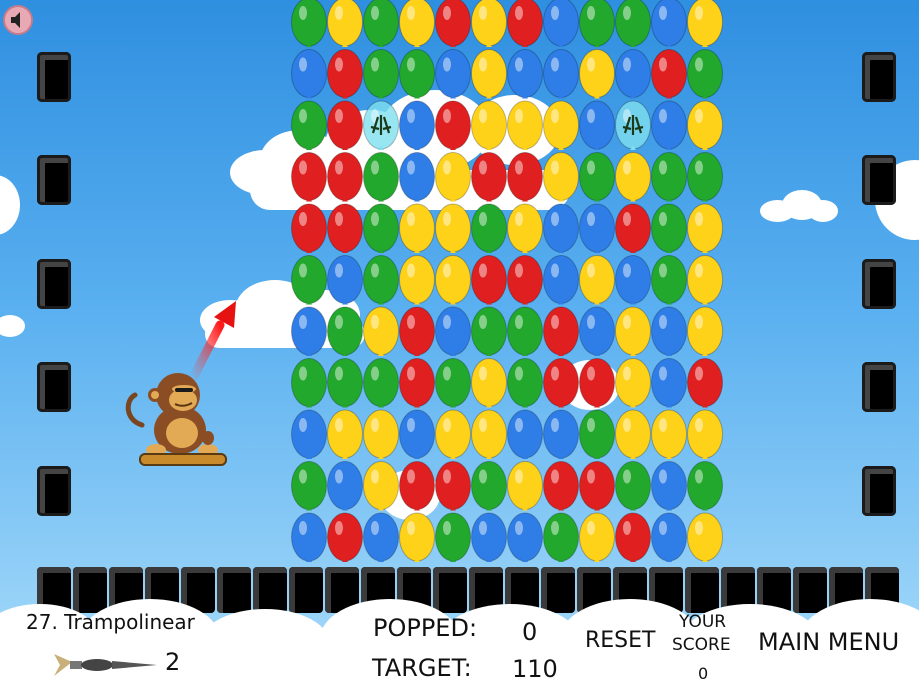 The image size is (919, 690). I want to click on sound-toggle-button, so click(18, 20).